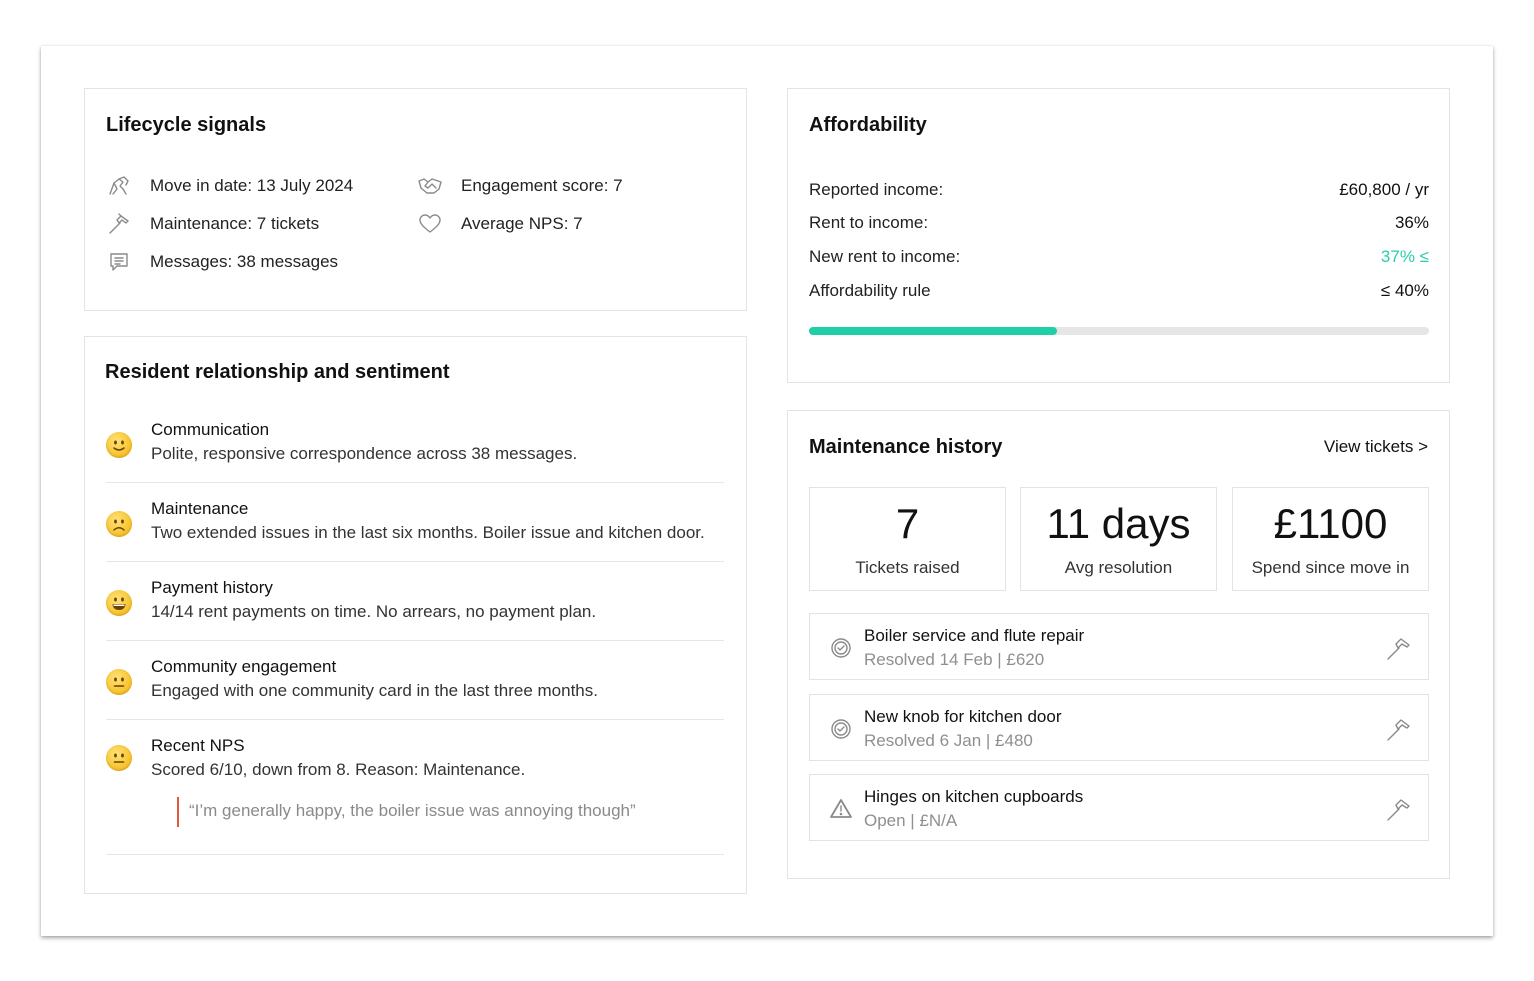  What do you see at coordinates (868, 125) in the screenshot?
I see `card-title: Affordability` at bounding box center [868, 125].